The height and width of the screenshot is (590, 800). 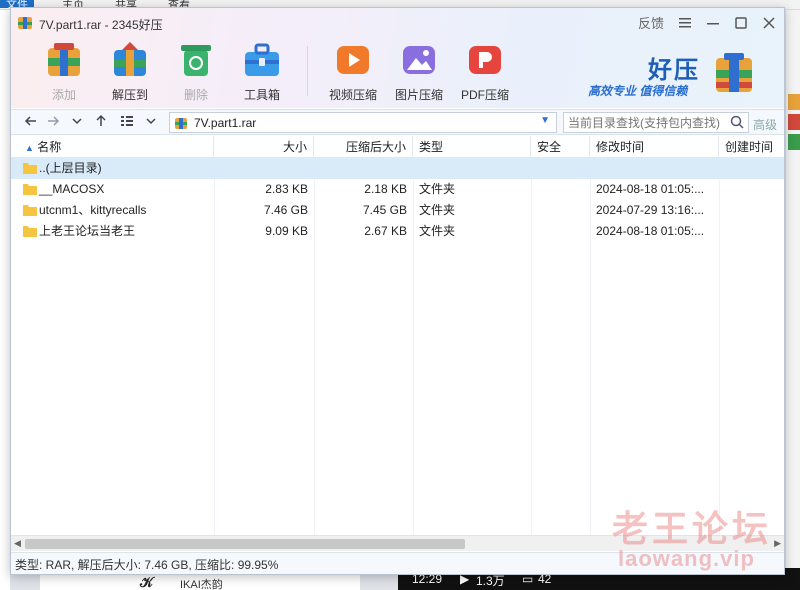 I want to click on extract-button: 解压到, so click(x=130, y=72).